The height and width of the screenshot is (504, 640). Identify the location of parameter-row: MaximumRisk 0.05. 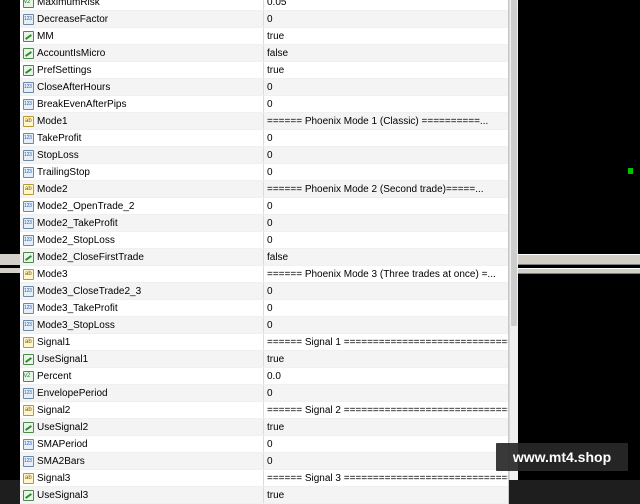
(264, 5).